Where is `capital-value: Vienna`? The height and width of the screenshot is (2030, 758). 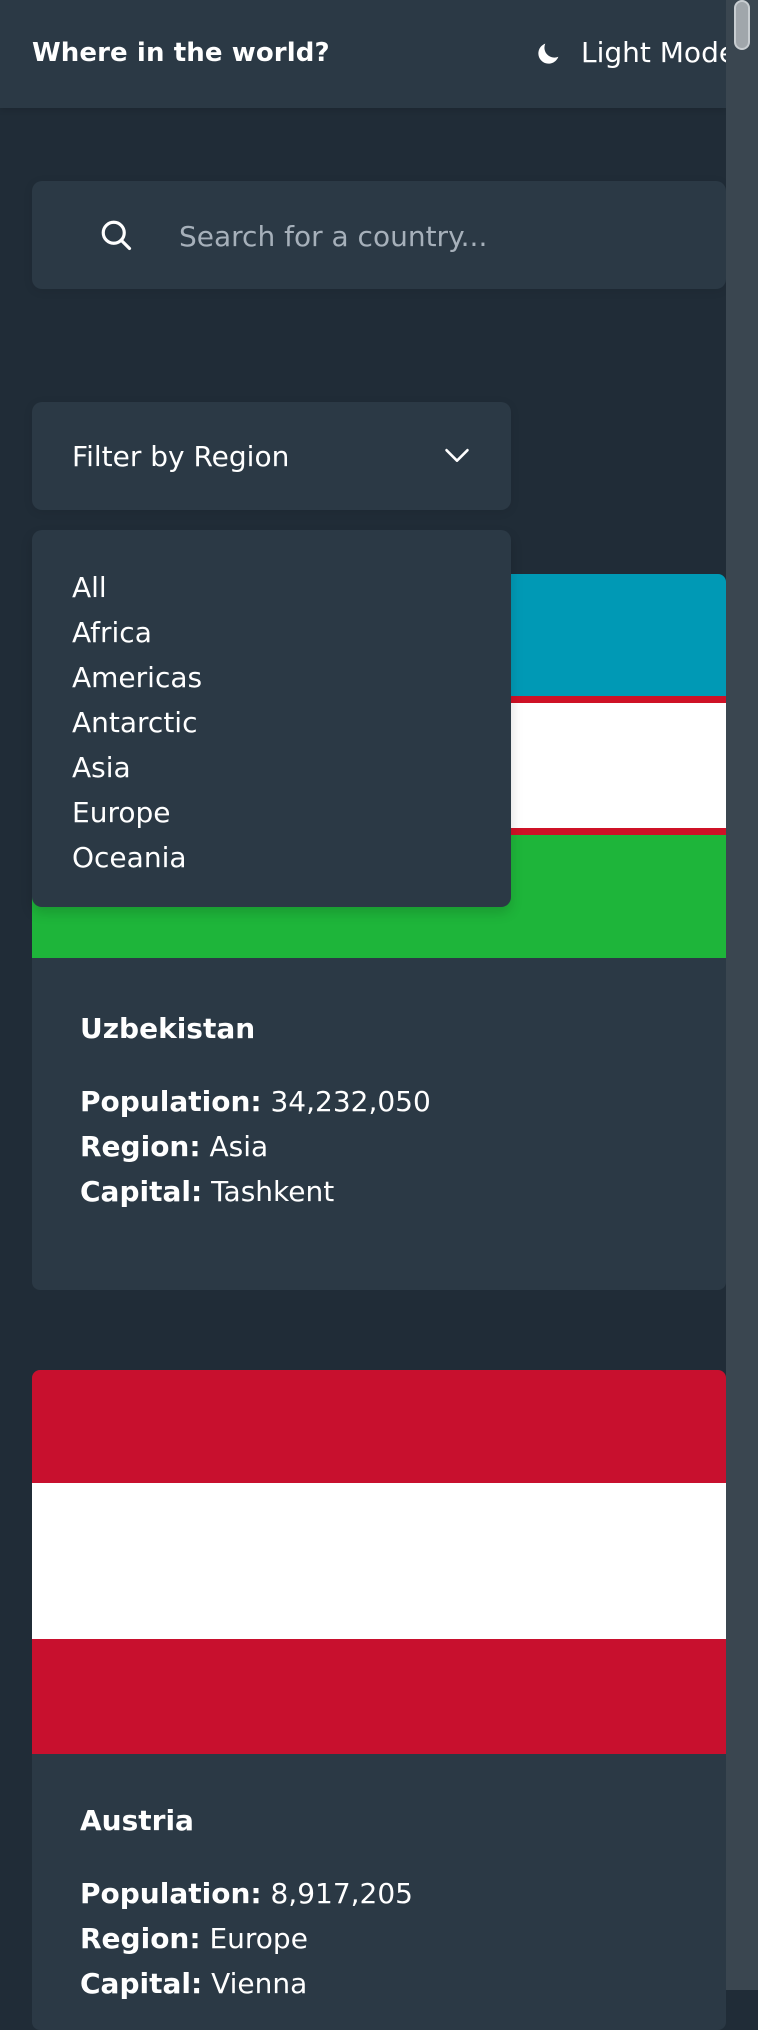
capital-value: Vienna is located at coordinates (259, 1983).